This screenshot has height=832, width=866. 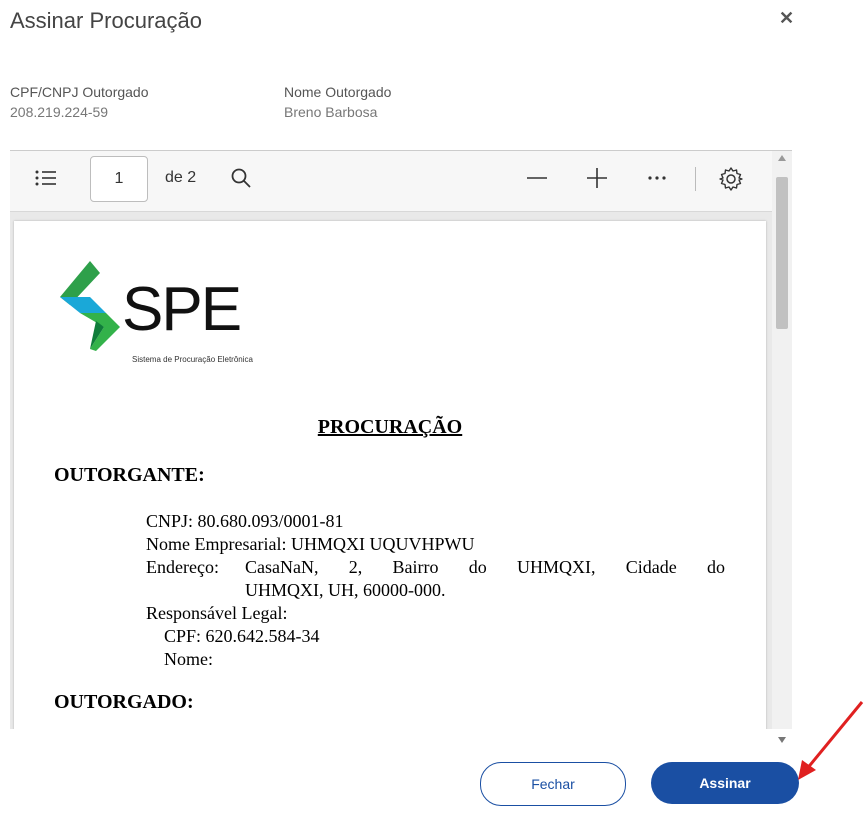 What do you see at coordinates (59, 112) in the screenshot?
I see `cpf-value: 208.219.224-59` at bounding box center [59, 112].